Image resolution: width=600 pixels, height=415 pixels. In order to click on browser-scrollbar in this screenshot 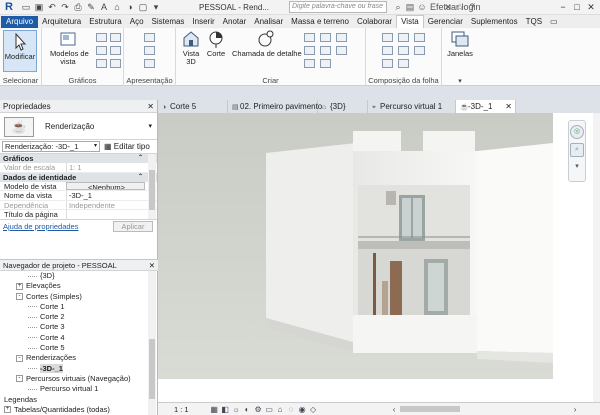, I will do `click(152, 343)`.